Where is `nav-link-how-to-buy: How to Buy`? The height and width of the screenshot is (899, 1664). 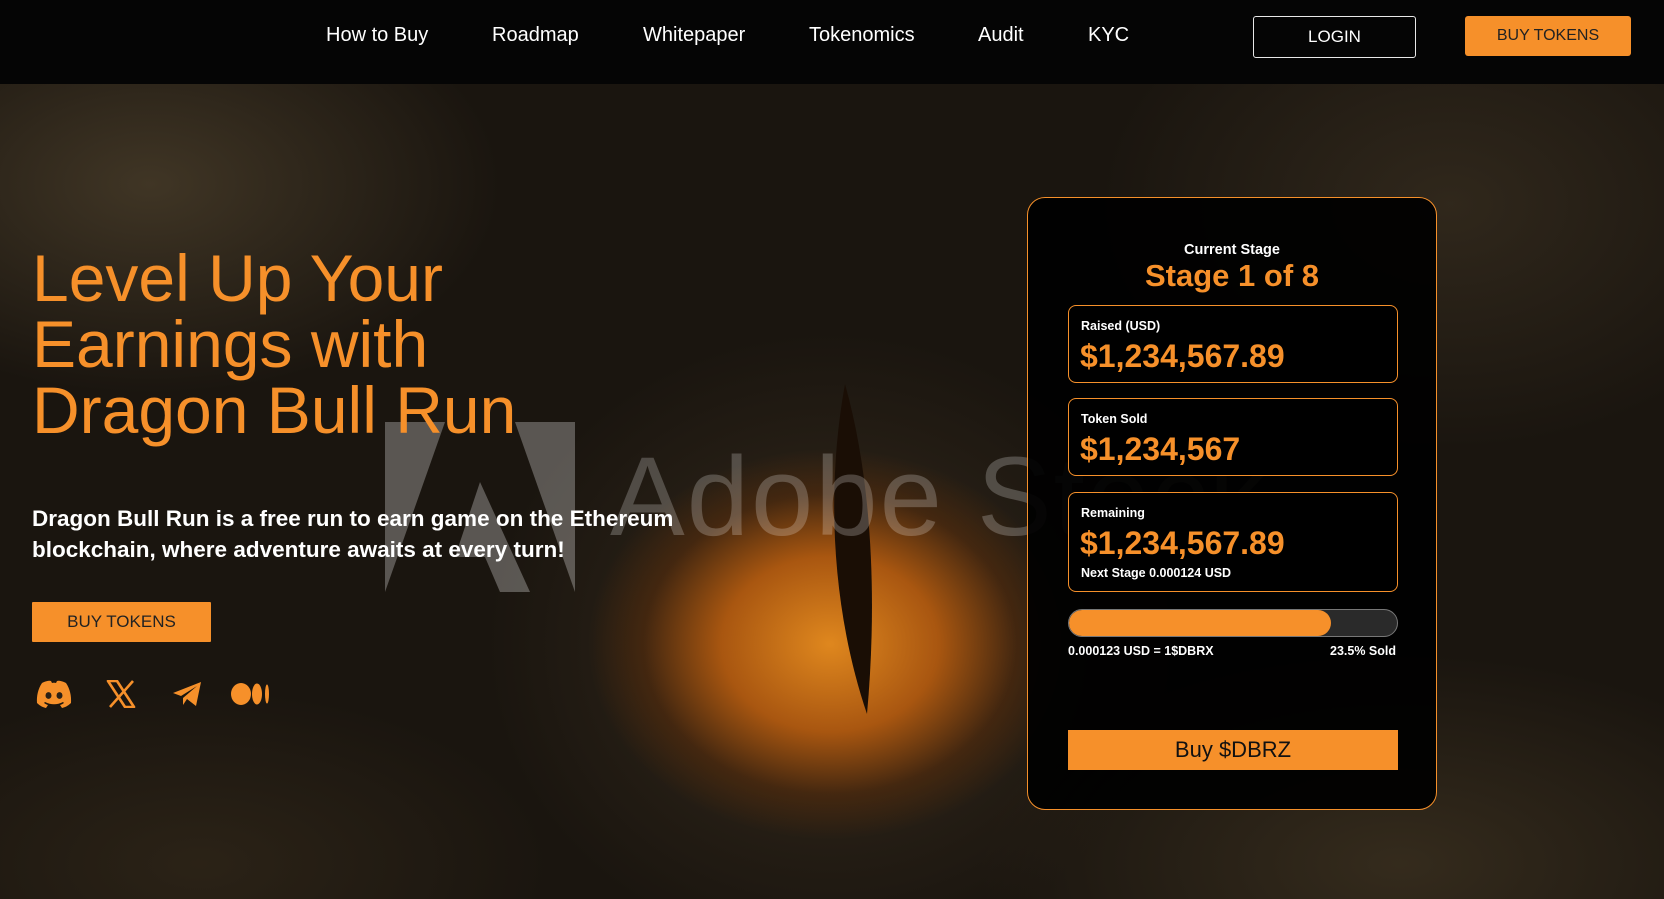 nav-link-how-to-buy: How to Buy is located at coordinates (377, 35).